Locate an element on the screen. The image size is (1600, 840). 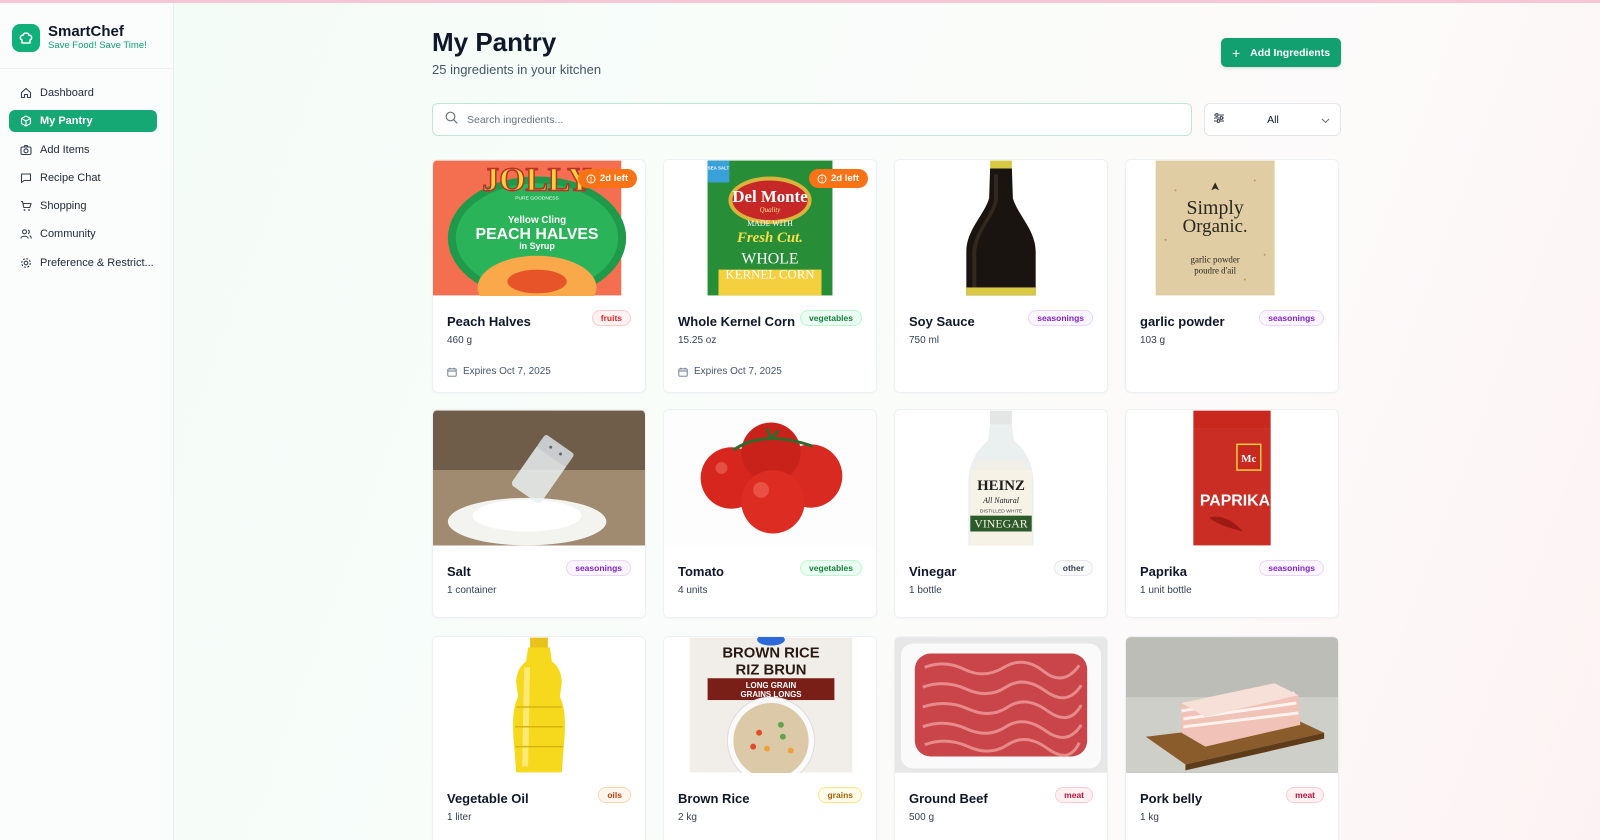
brand: SmartChef Save Food! Save Time! is located at coordinates (86, 36).